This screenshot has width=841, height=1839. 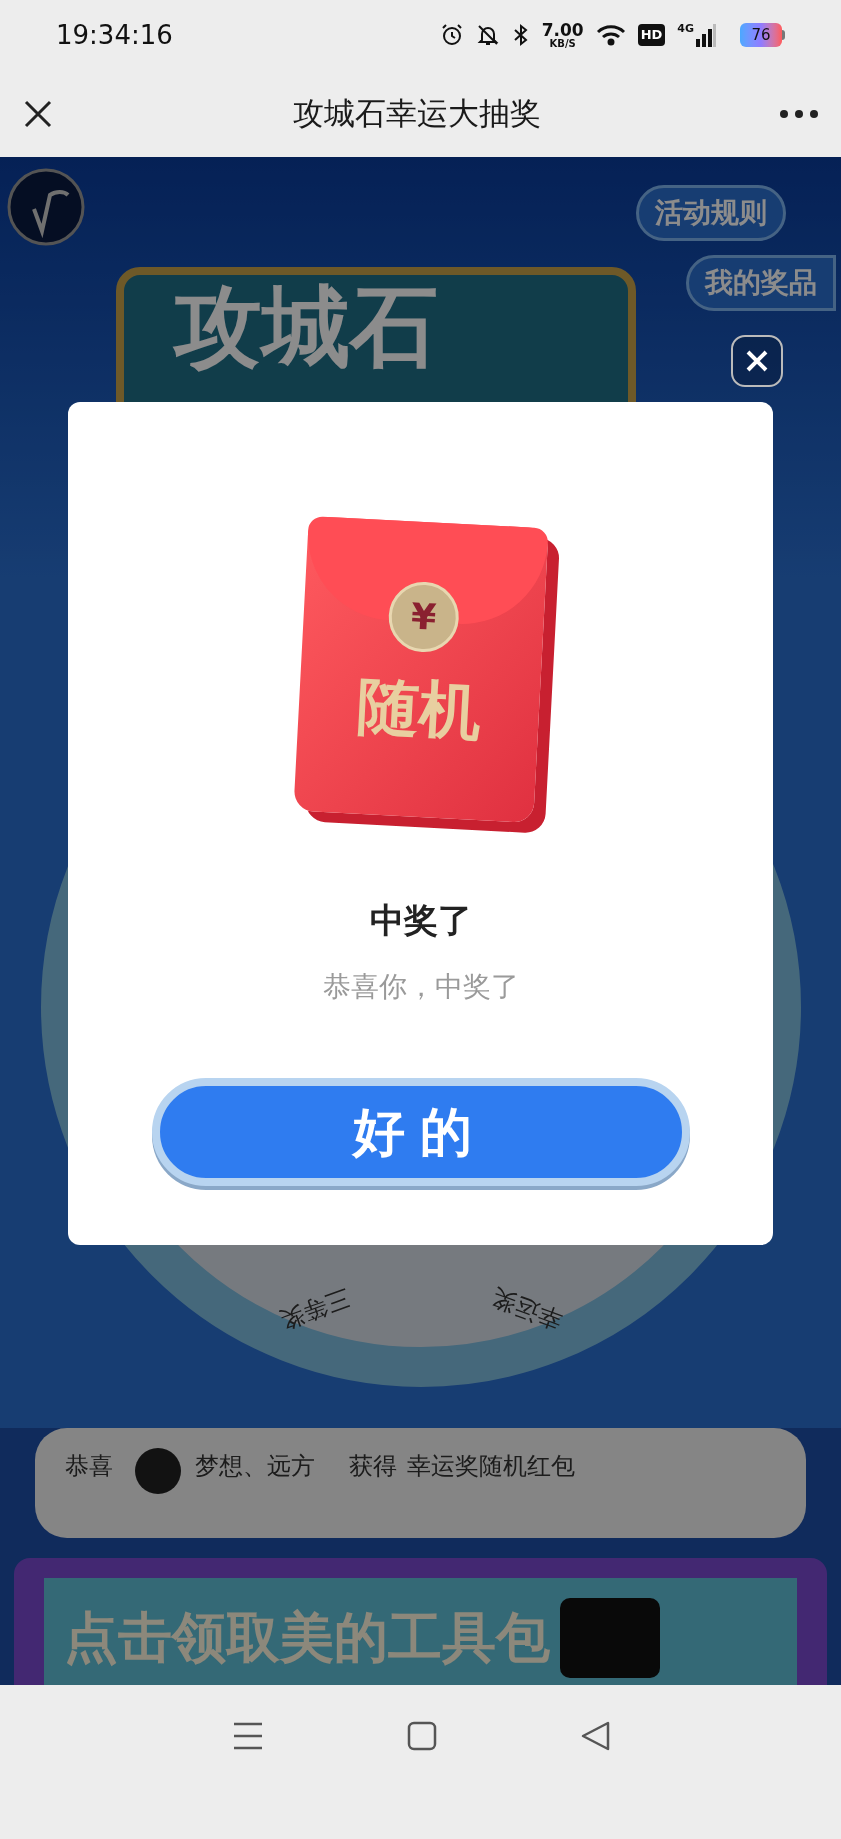 I want to click on rules-button: 活动规则, so click(x=711, y=213).